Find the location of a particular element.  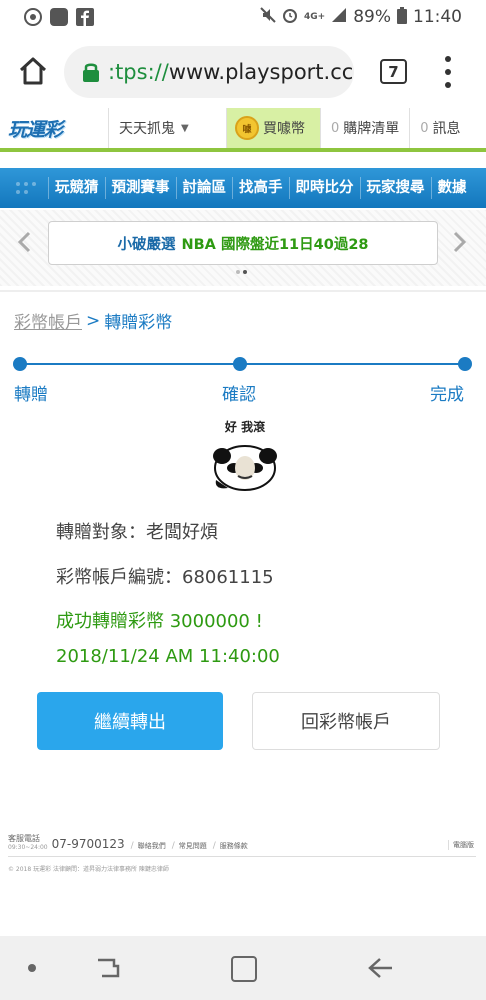

alarm-icon is located at coordinates (290, 17).